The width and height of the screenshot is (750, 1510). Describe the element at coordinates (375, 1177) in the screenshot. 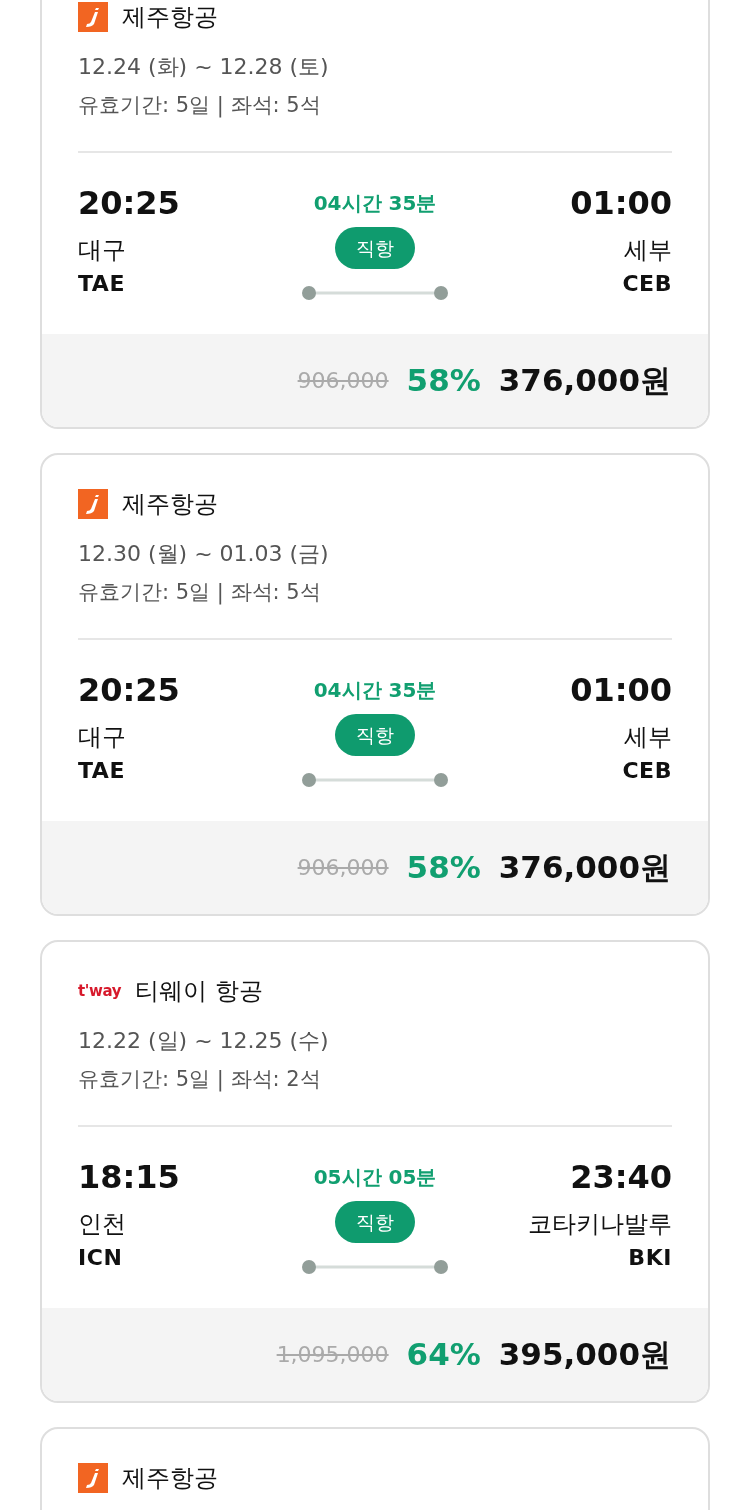

I see `flight-duration: 05시간 05분` at that location.